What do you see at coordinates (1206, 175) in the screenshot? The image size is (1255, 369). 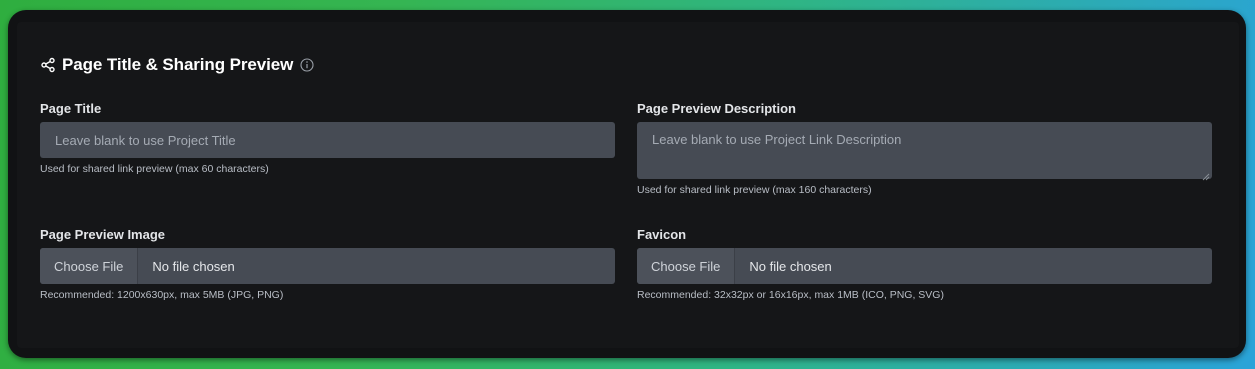 I see `resize-handle-icon` at bounding box center [1206, 175].